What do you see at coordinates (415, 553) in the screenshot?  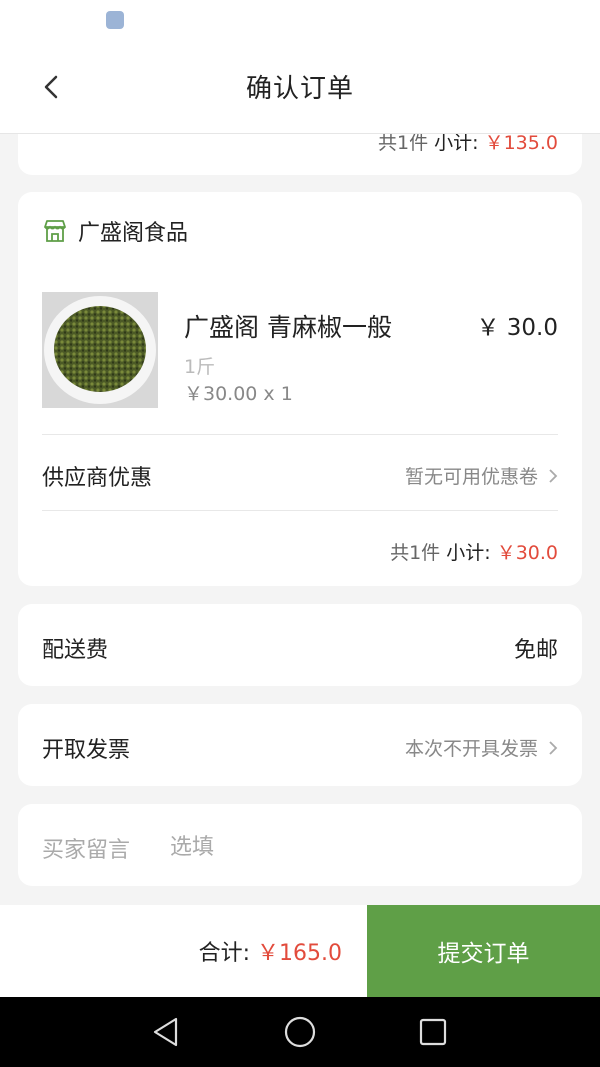 I see `store-item-count: 共1件` at bounding box center [415, 553].